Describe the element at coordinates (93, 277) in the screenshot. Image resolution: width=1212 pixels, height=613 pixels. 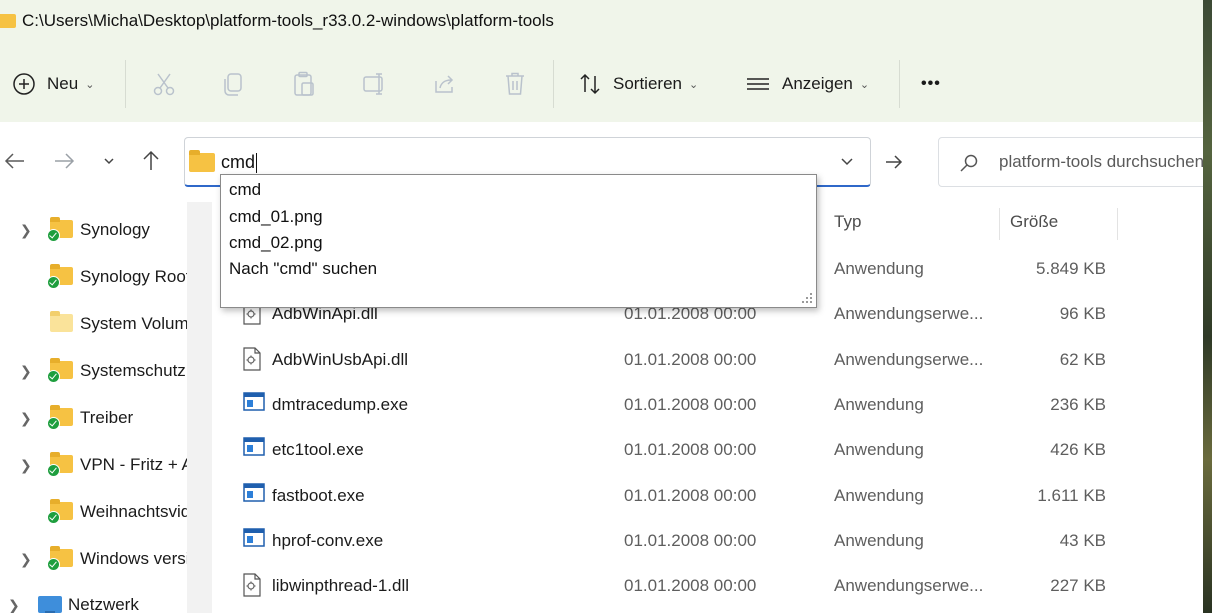
I see `sidebar-item: Synology Root` at that location.